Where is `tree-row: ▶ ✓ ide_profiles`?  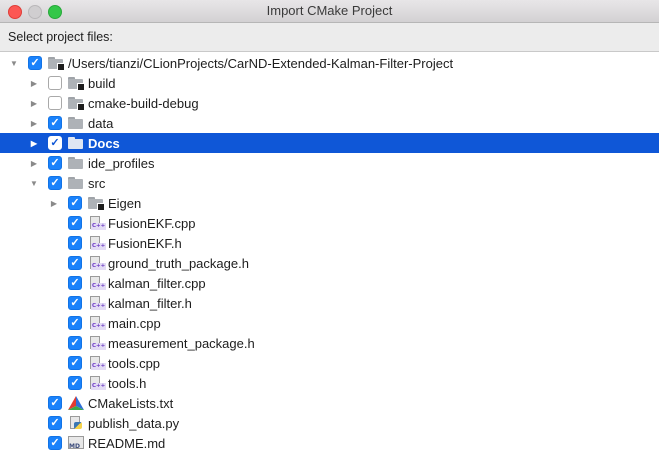
tree-row: ▶ ✓ ide_profiles is located at coordinates (329, 163).